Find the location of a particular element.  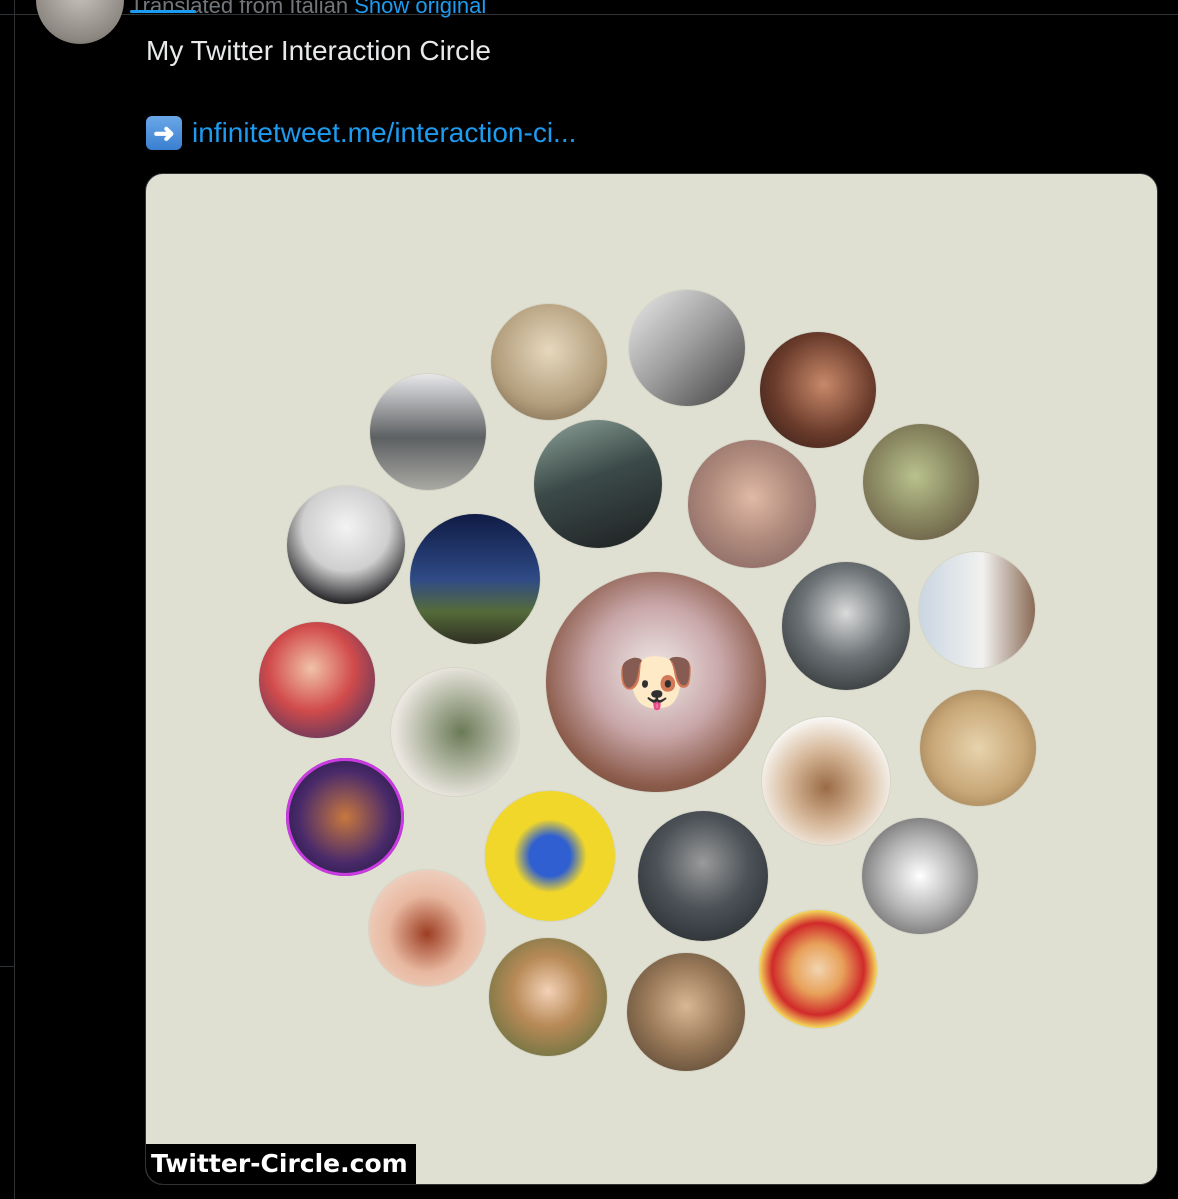

thread-line is located at coordinates (14, 599).